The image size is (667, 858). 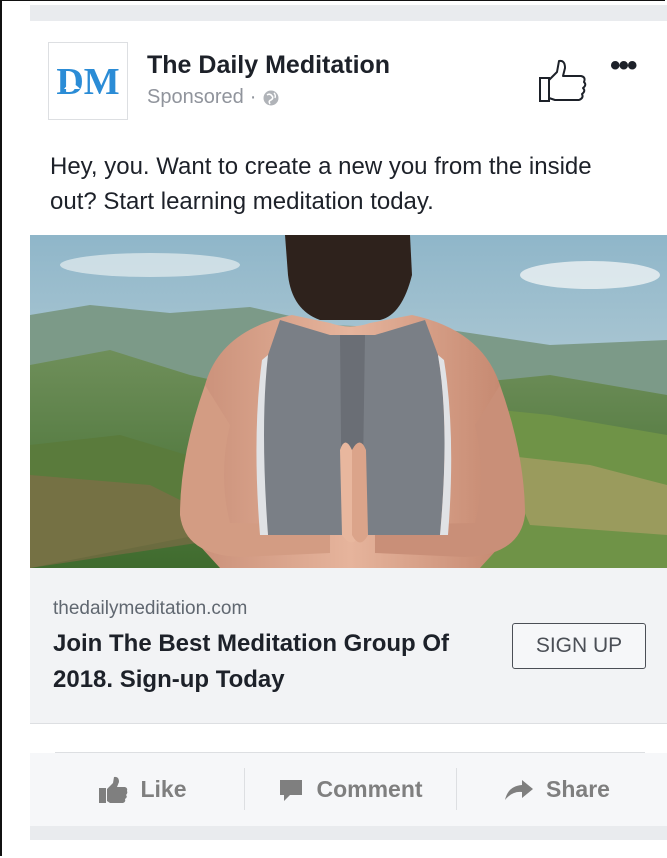 I want to click on comment-icon, so click(x=291, y=790).